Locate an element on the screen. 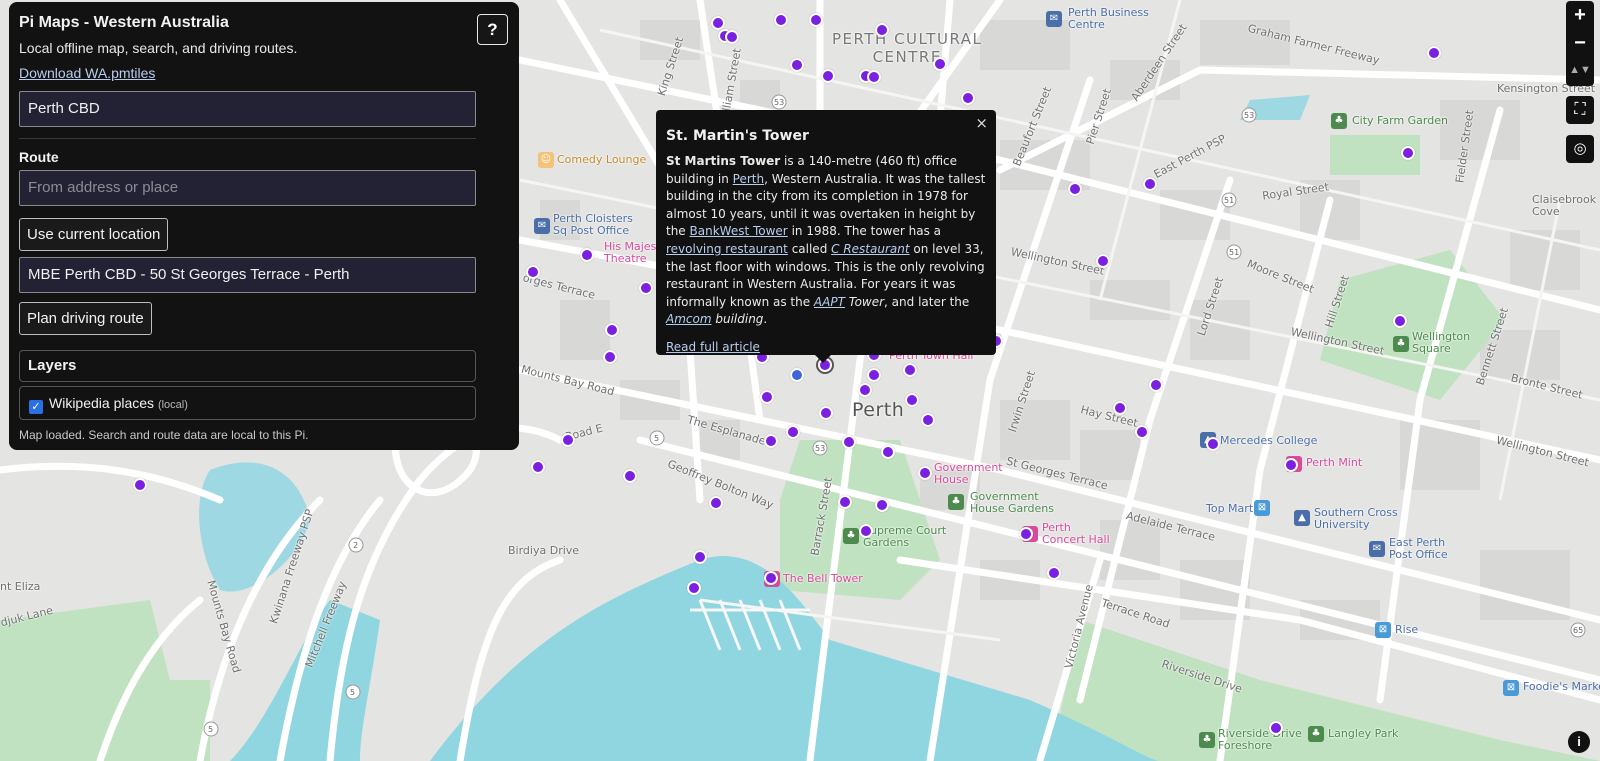  svg-text: 53 is located at coordinates (779, 102).